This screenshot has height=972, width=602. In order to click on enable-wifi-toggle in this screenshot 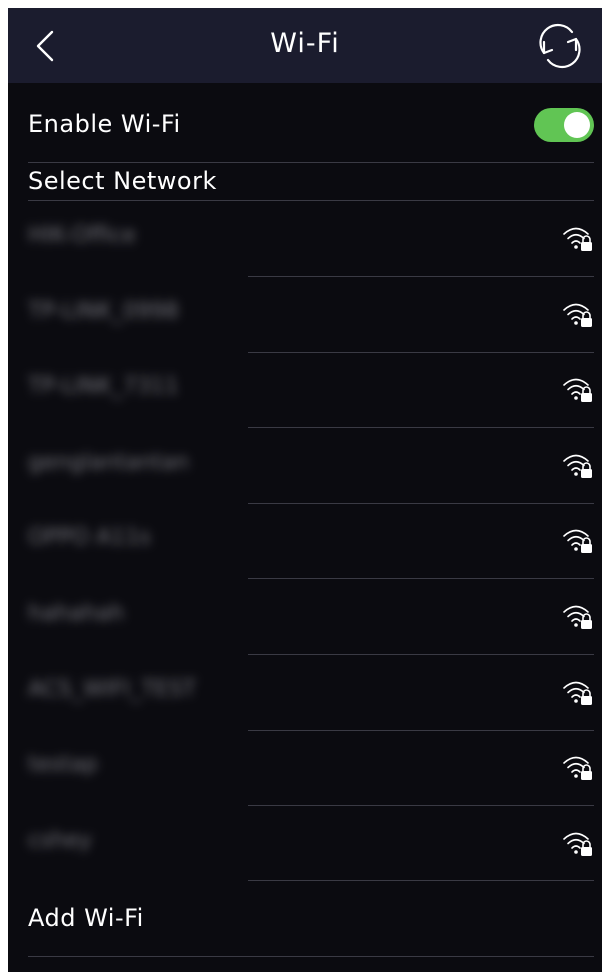, I will do `click(564, 125)`.